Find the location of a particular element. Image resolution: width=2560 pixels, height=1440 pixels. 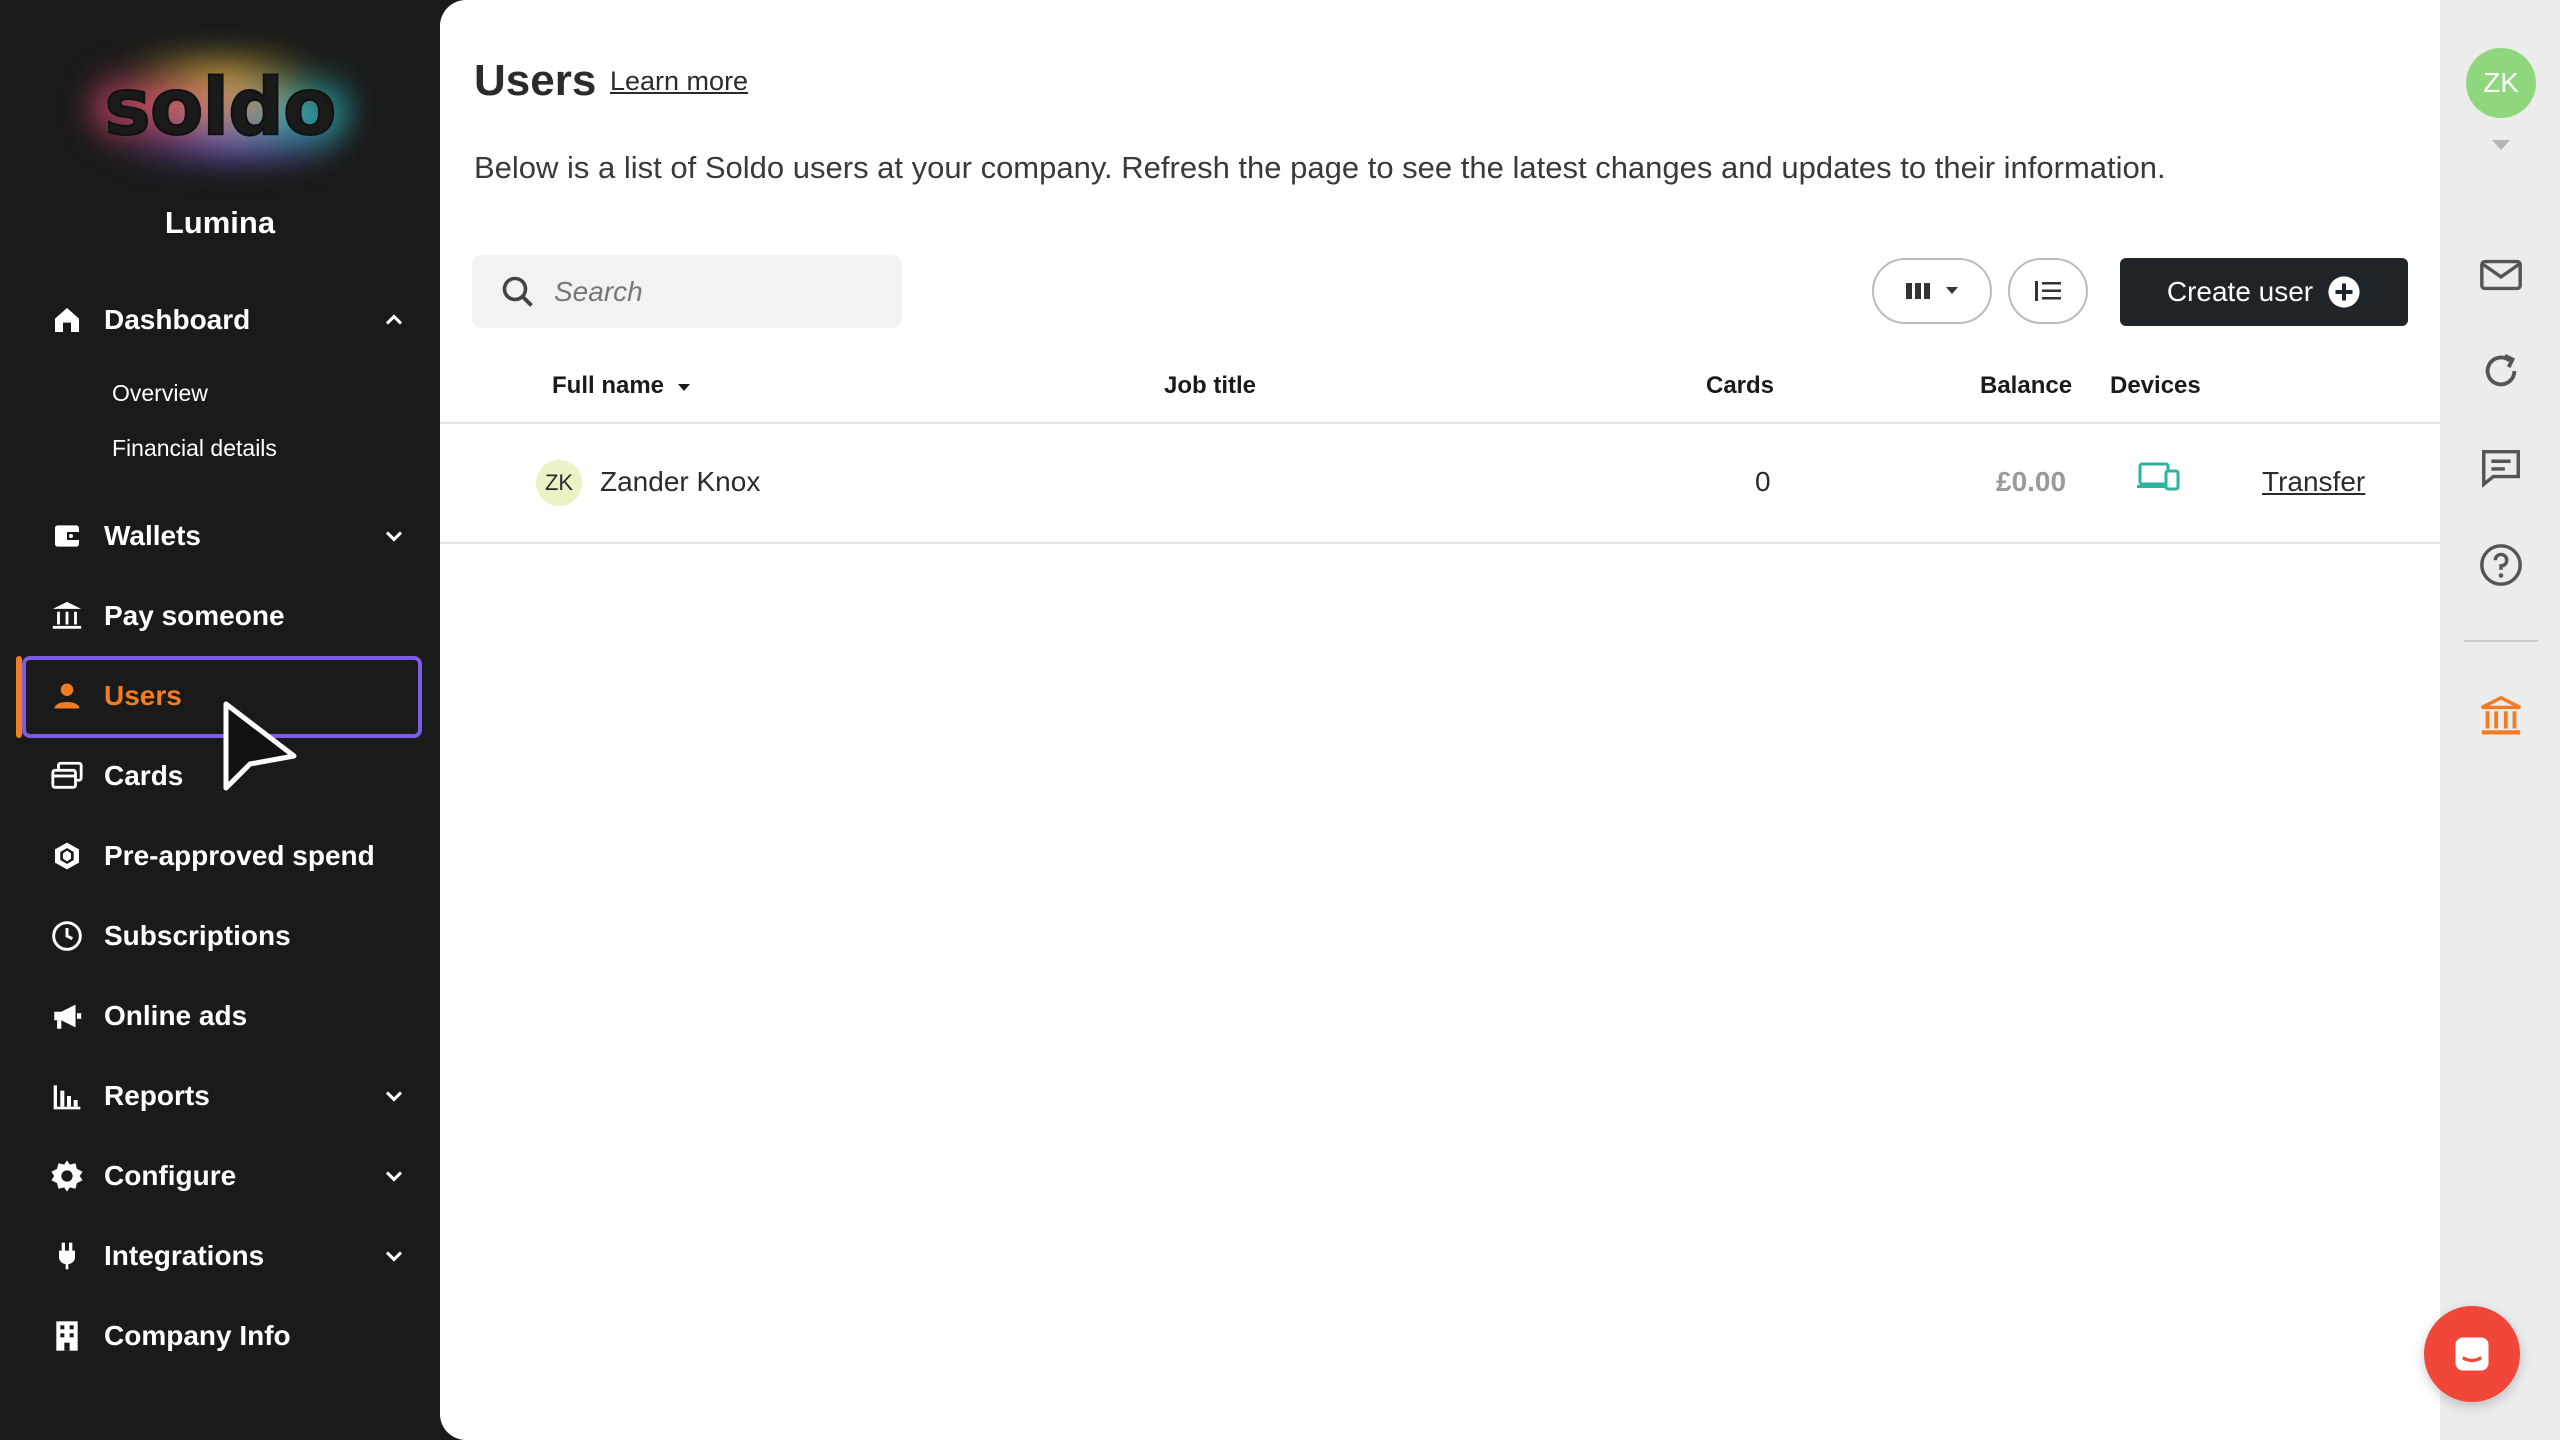

sidebar-item-label: Integrations is located at coordinates (184, 1255).